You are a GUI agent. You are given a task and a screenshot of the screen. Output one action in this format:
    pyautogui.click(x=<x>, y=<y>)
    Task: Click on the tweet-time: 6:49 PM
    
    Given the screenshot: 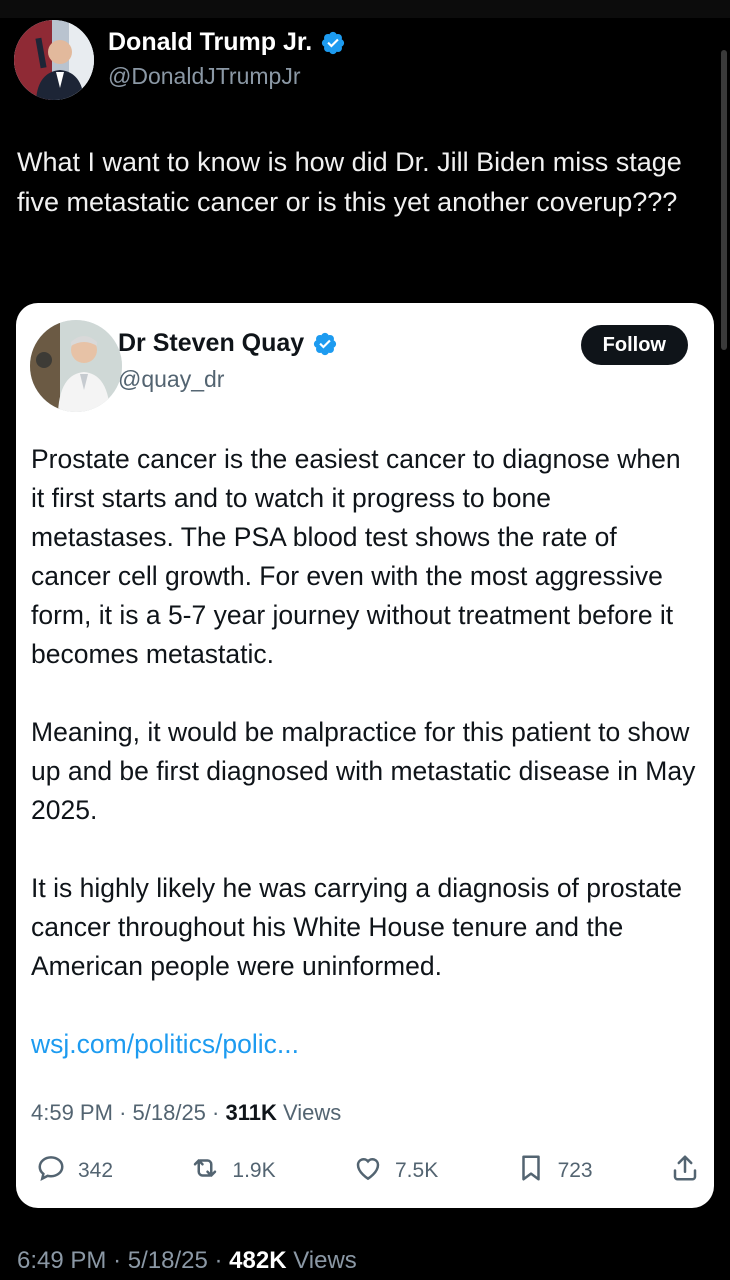 What is the action you would take?
    pyautogui.click(x=61, y=1260)
    